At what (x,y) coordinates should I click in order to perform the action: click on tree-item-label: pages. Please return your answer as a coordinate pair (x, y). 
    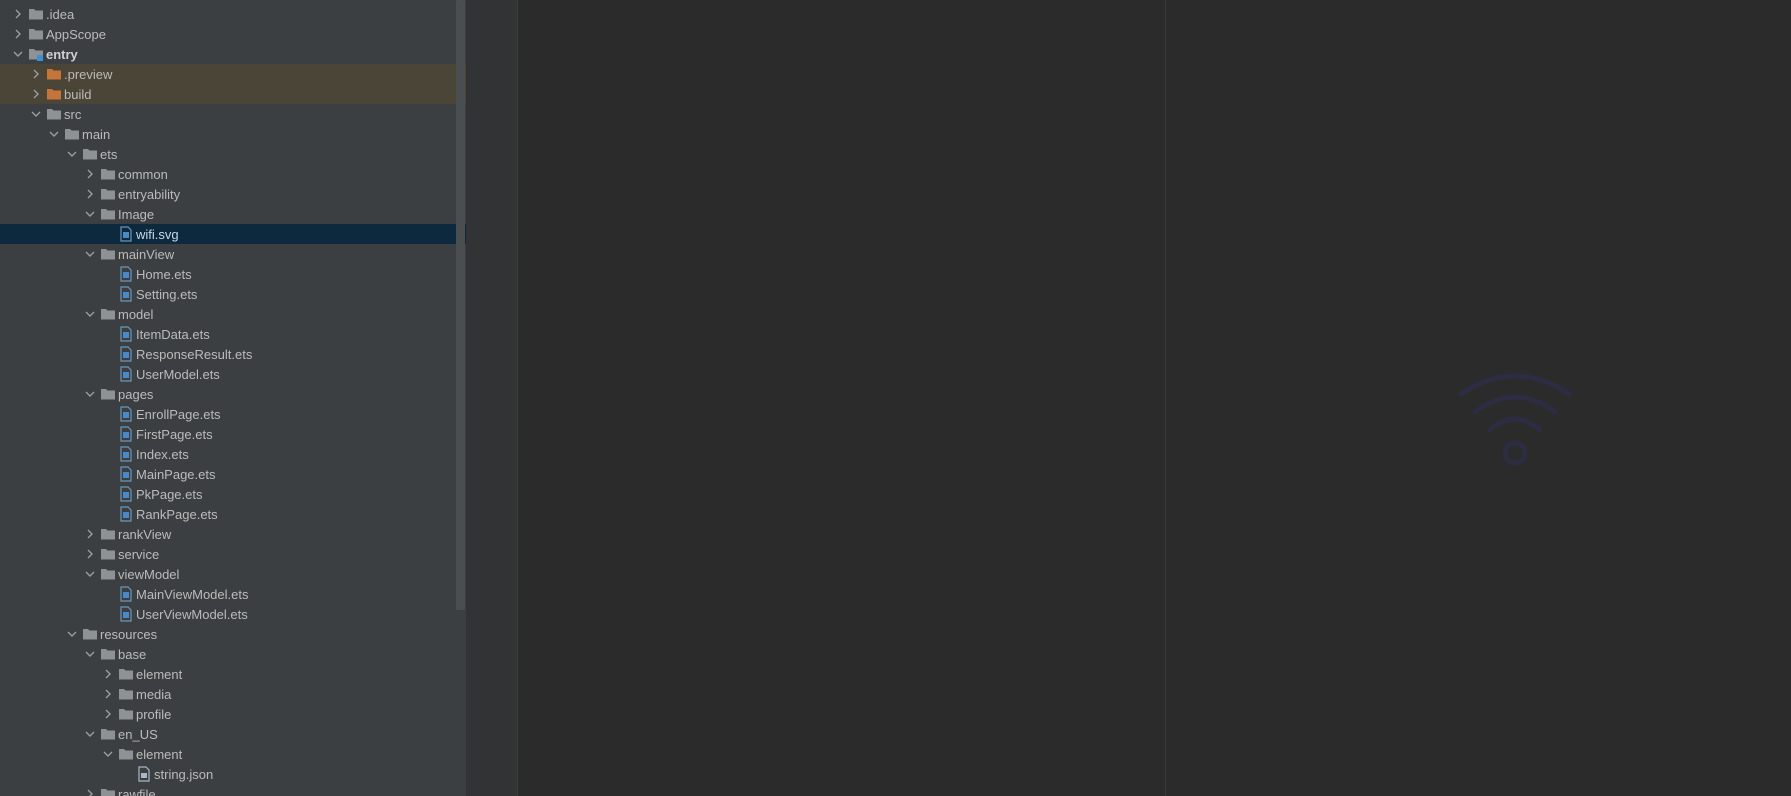
    Looking at the image, I should click on (136, 394).